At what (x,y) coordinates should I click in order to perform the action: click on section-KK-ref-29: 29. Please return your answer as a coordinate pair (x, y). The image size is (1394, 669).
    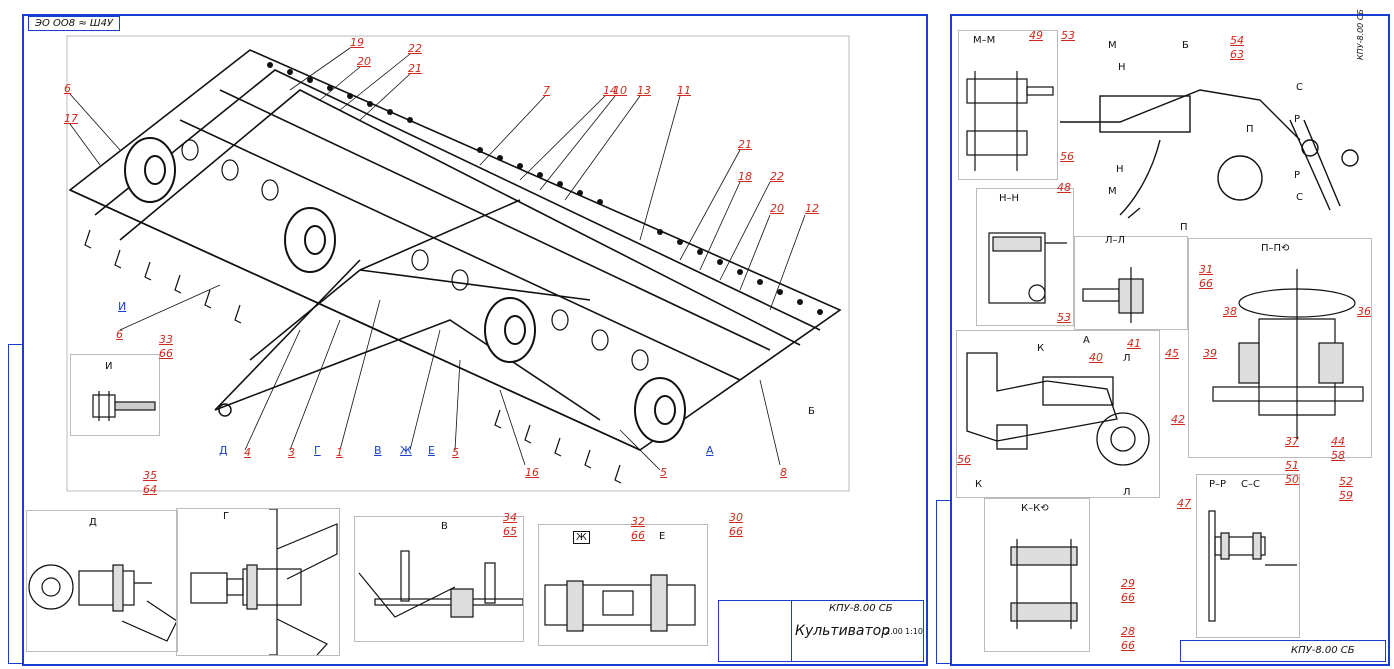
    Looking at the image, I should click on (1128, 583).